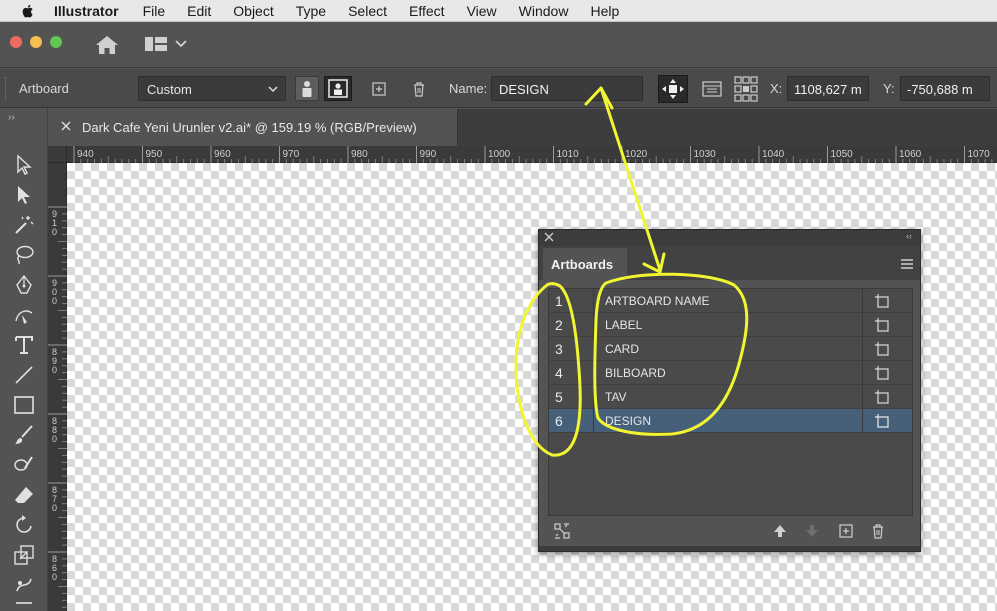  Describe the element at coordinates (907, 264) in the screenshot. I see `panel-menu-icon` at that location.